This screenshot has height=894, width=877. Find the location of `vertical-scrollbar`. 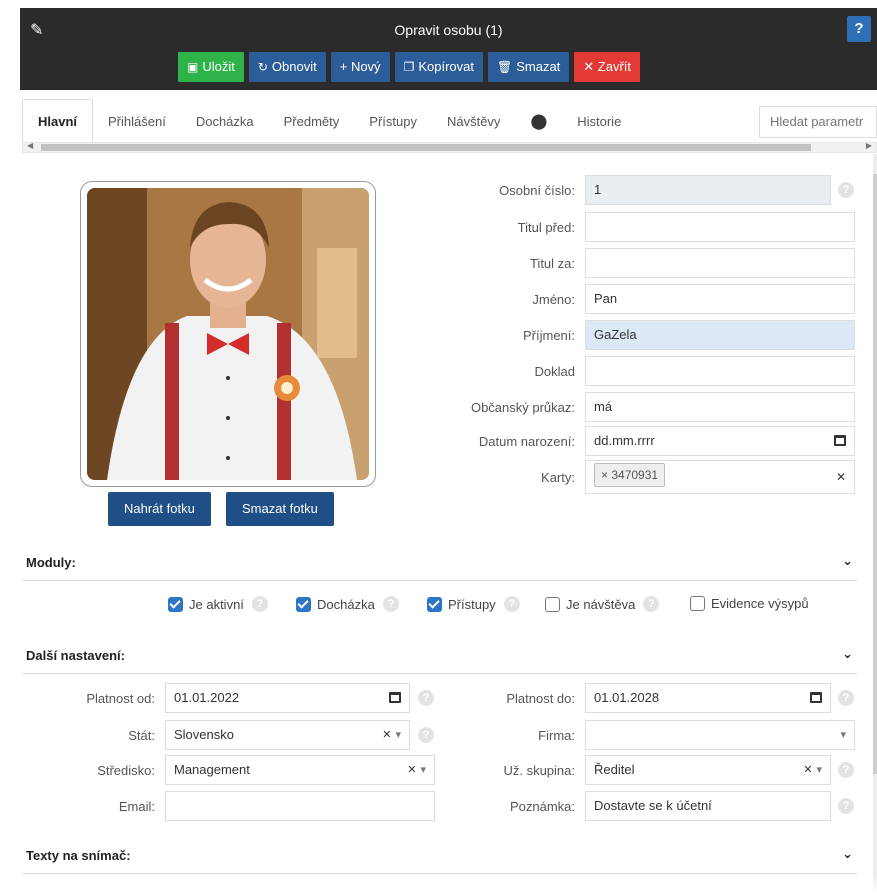

vertical-scrollbar is located at coordinates (875, 524).